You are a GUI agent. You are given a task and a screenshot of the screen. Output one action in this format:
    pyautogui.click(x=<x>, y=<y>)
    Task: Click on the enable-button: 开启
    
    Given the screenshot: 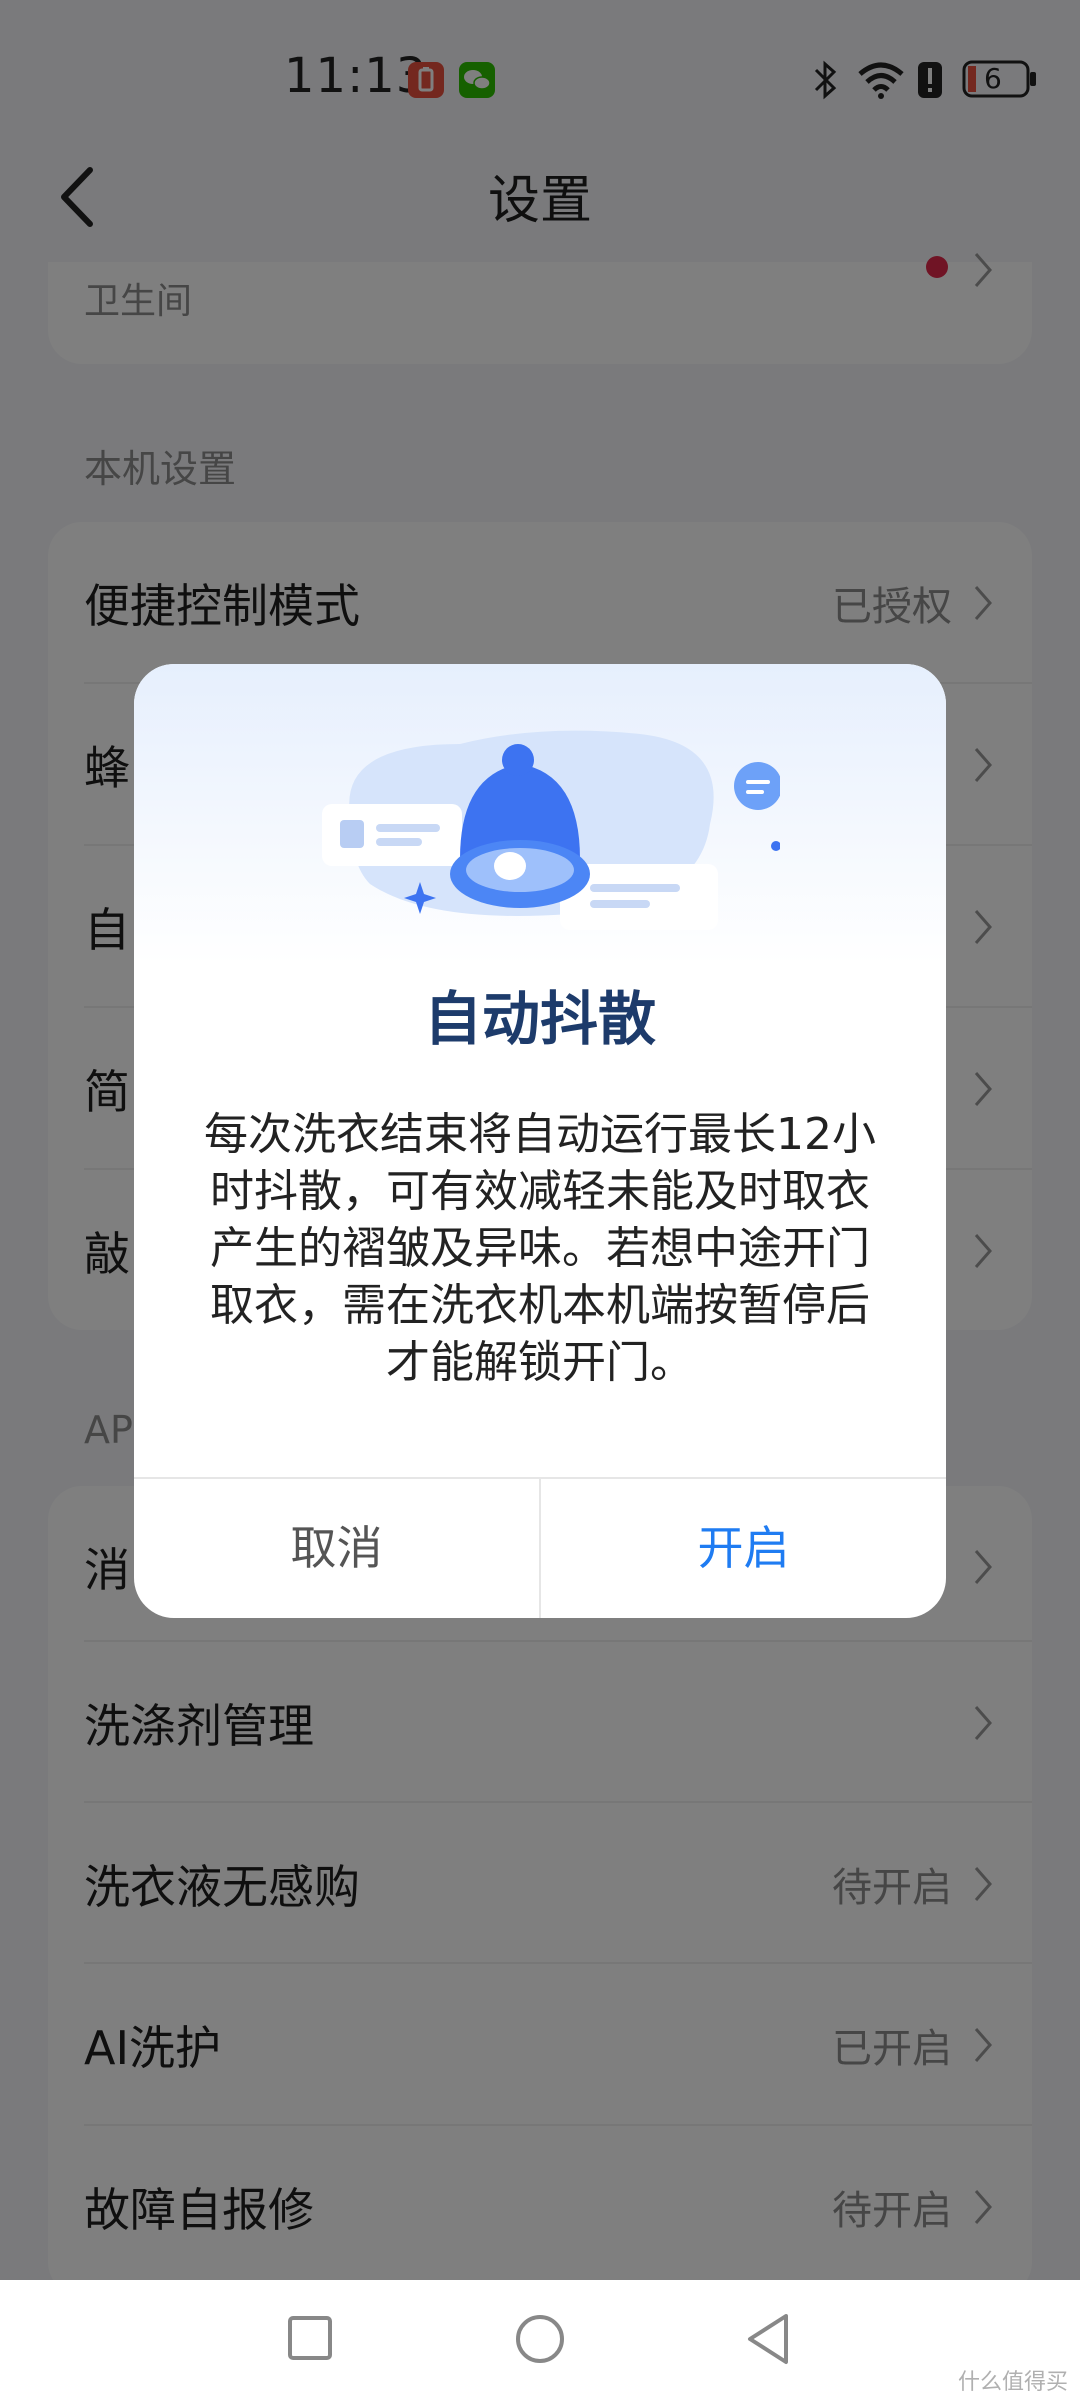 What is the action you would take?
    pyautogui.click(x=743, y=1548)
    